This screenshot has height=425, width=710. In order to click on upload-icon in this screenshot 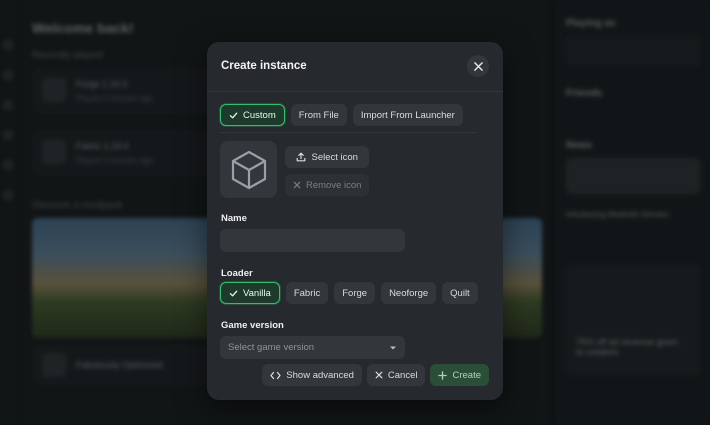, I will do `click(301, 157)`.